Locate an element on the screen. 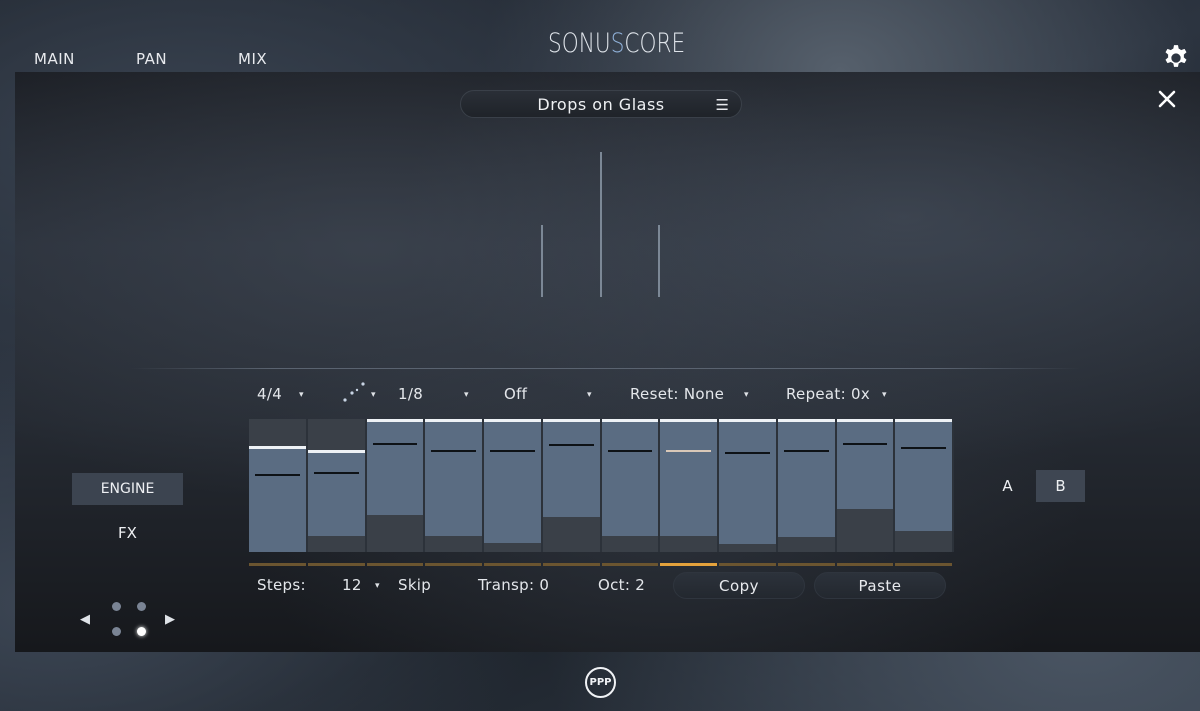  previous-page-arrow-icon: ◀ is located at coordinates (85, 619).